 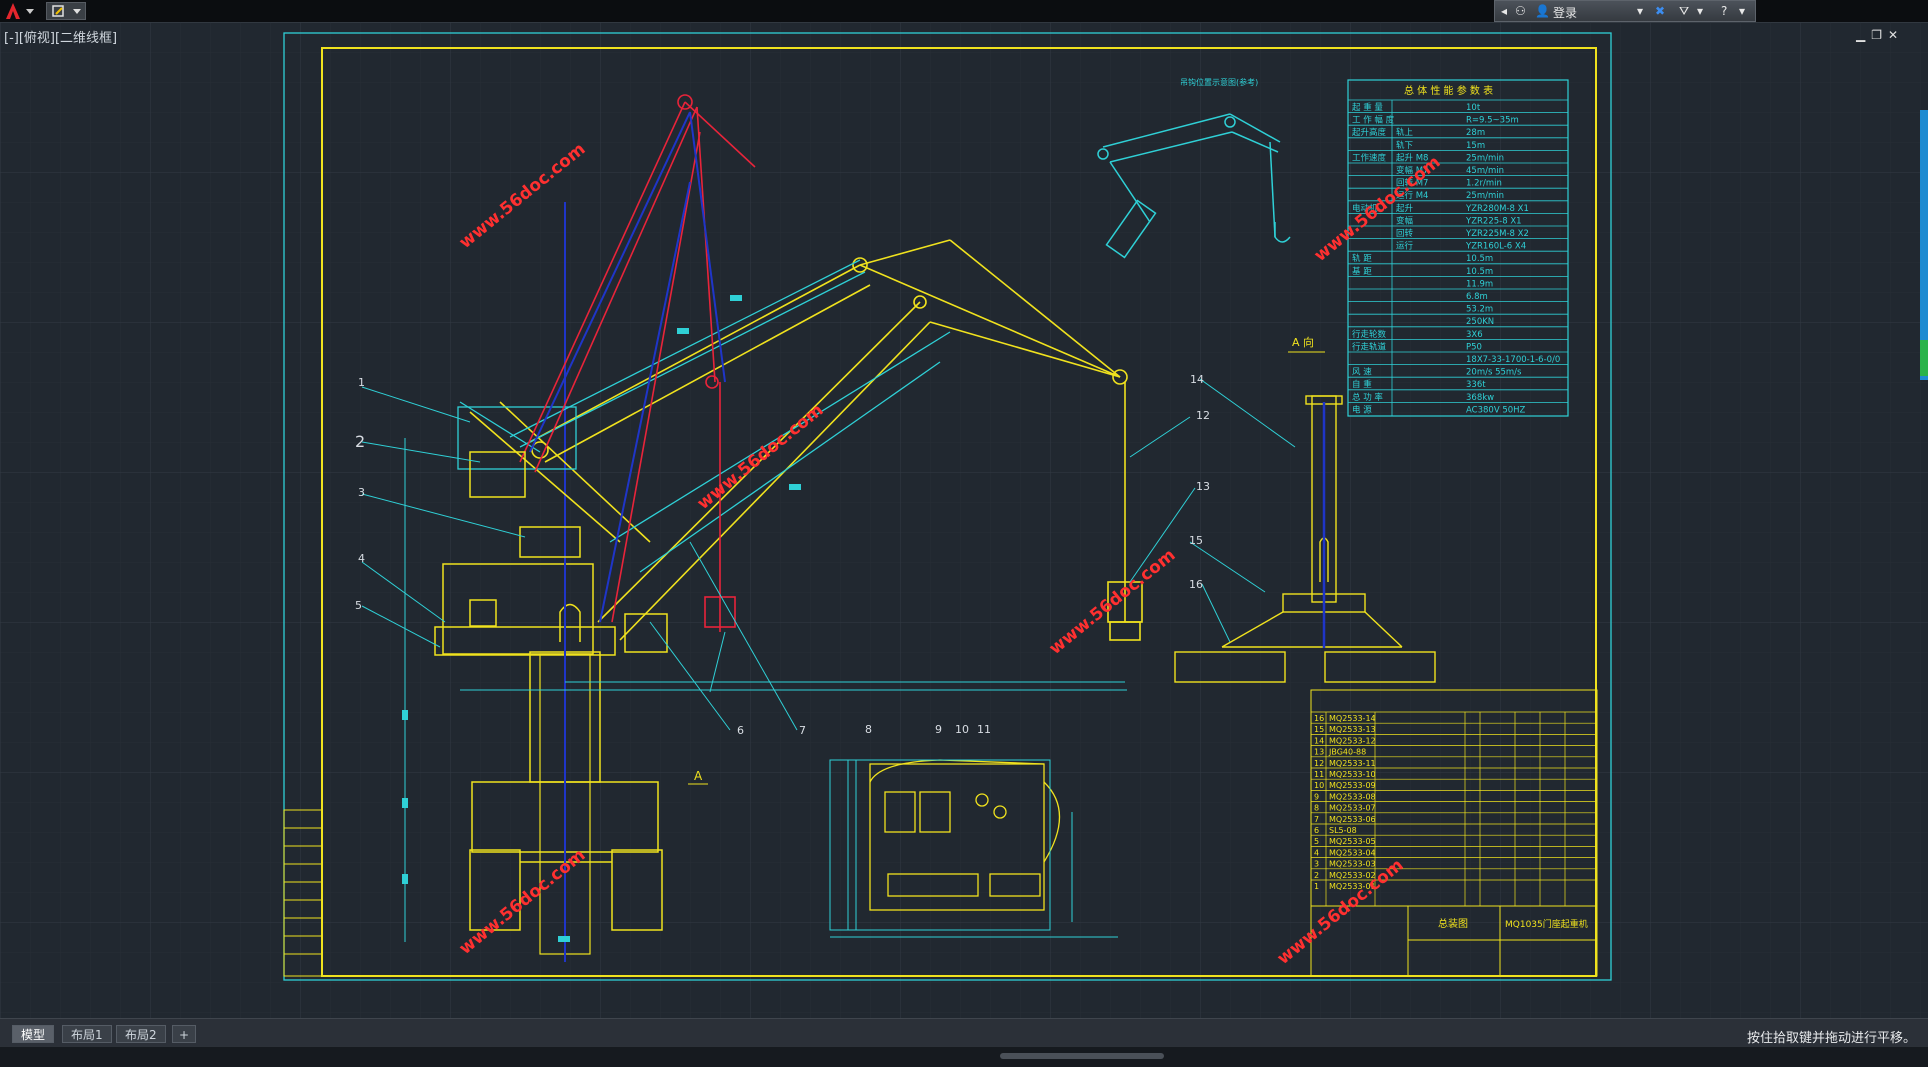 I want to click on view-a-label: A 向, so click(x=1303, y=342).